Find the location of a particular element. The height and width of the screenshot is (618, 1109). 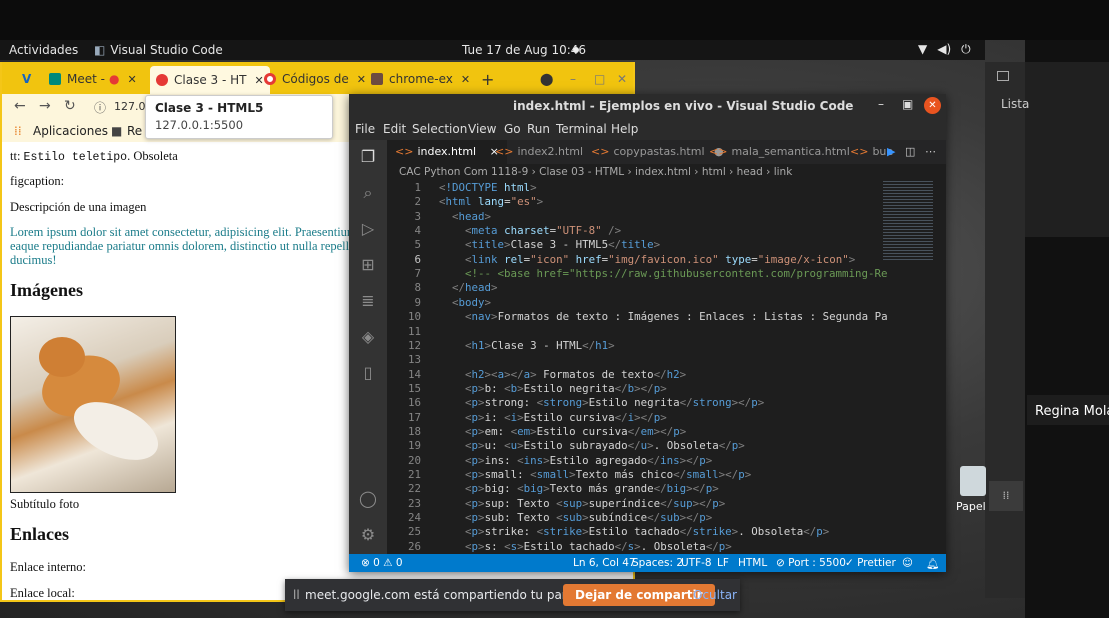

back-icon: ← is located at coordinates (20, 106).